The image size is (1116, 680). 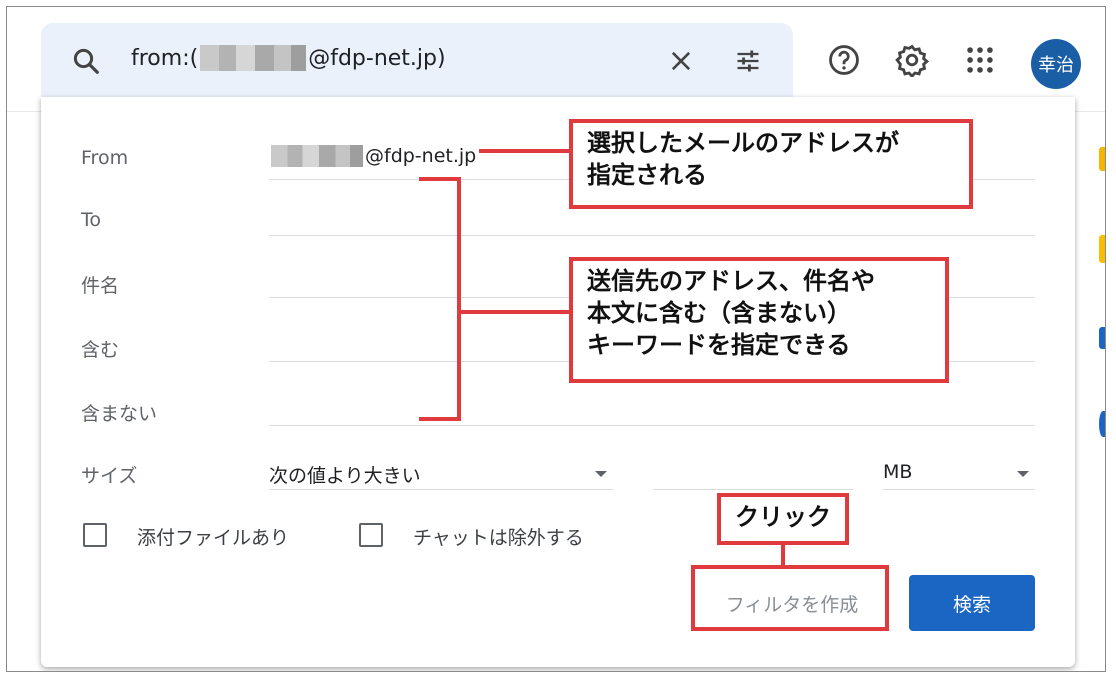 What do you see at coordinates (95, 535) in the screenshot?
I see `has-attachment-checkbox` at bounding box center [95, 535].